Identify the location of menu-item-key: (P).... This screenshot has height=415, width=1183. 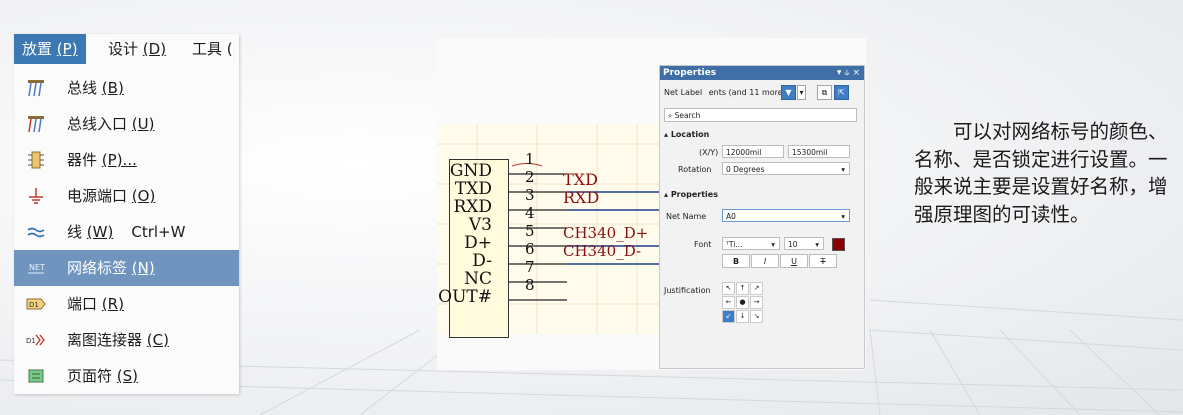
(119, 160).